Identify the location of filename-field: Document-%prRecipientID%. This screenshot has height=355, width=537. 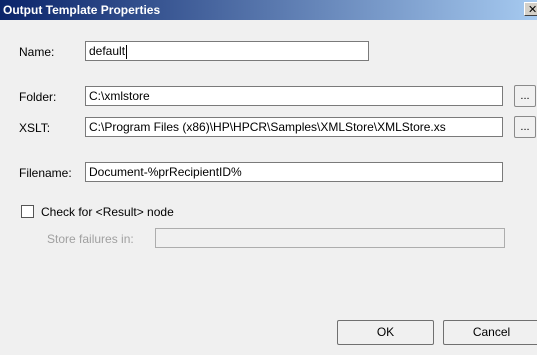
(294, 172).